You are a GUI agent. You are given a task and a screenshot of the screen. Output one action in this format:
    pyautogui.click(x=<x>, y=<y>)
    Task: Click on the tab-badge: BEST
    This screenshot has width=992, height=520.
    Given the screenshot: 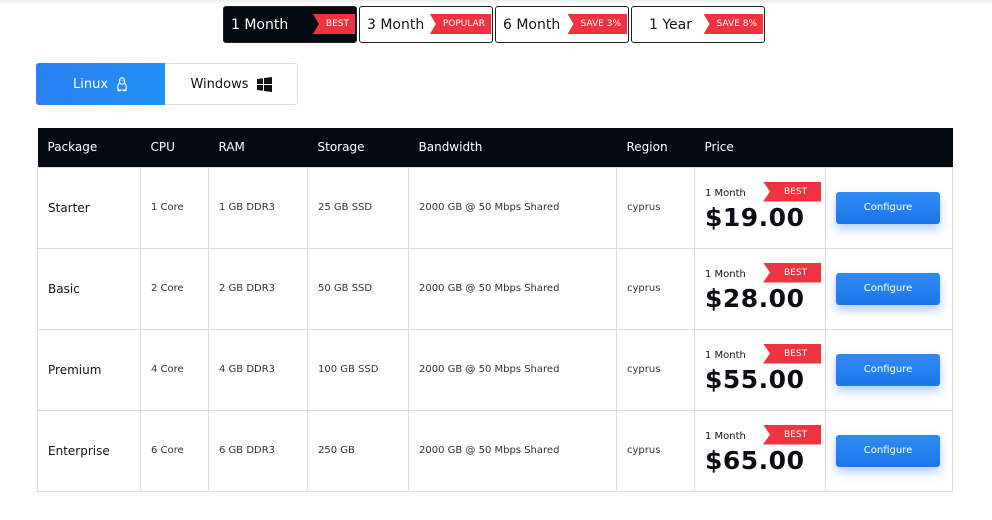 What is the action you would take?
    pyautogui.click(x=333, y=24)
    